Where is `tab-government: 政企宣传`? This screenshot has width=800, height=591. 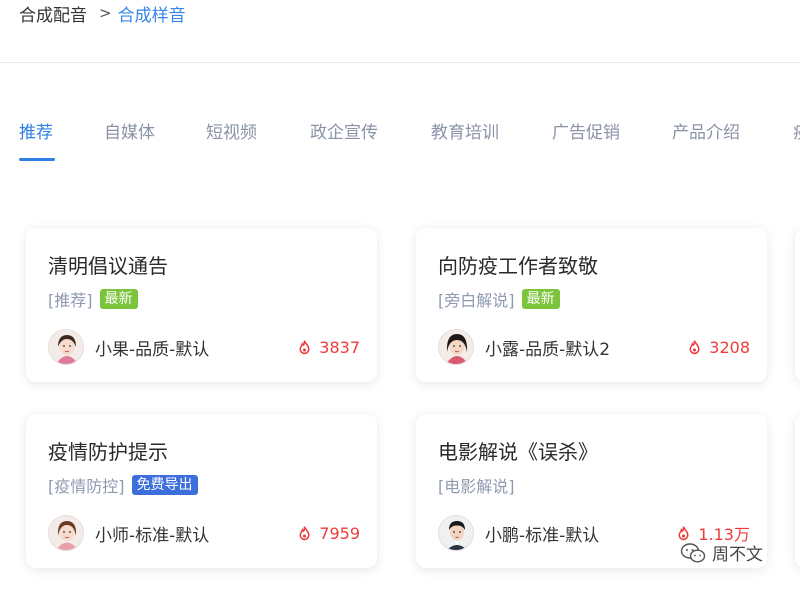
tab-government: 政企宣传 is located at coordinates (344, 130).